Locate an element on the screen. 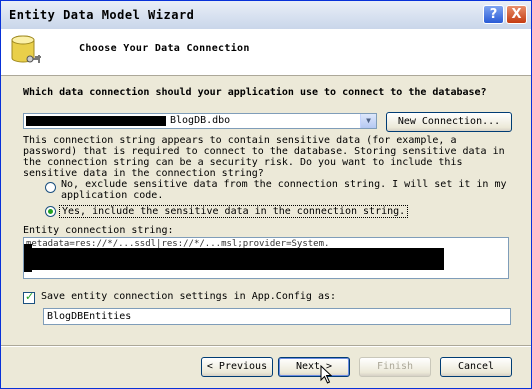 The height and width of the screenshot is (389, 532). page-title: Choose Your Data Connection is located at coordinates (164, 48).